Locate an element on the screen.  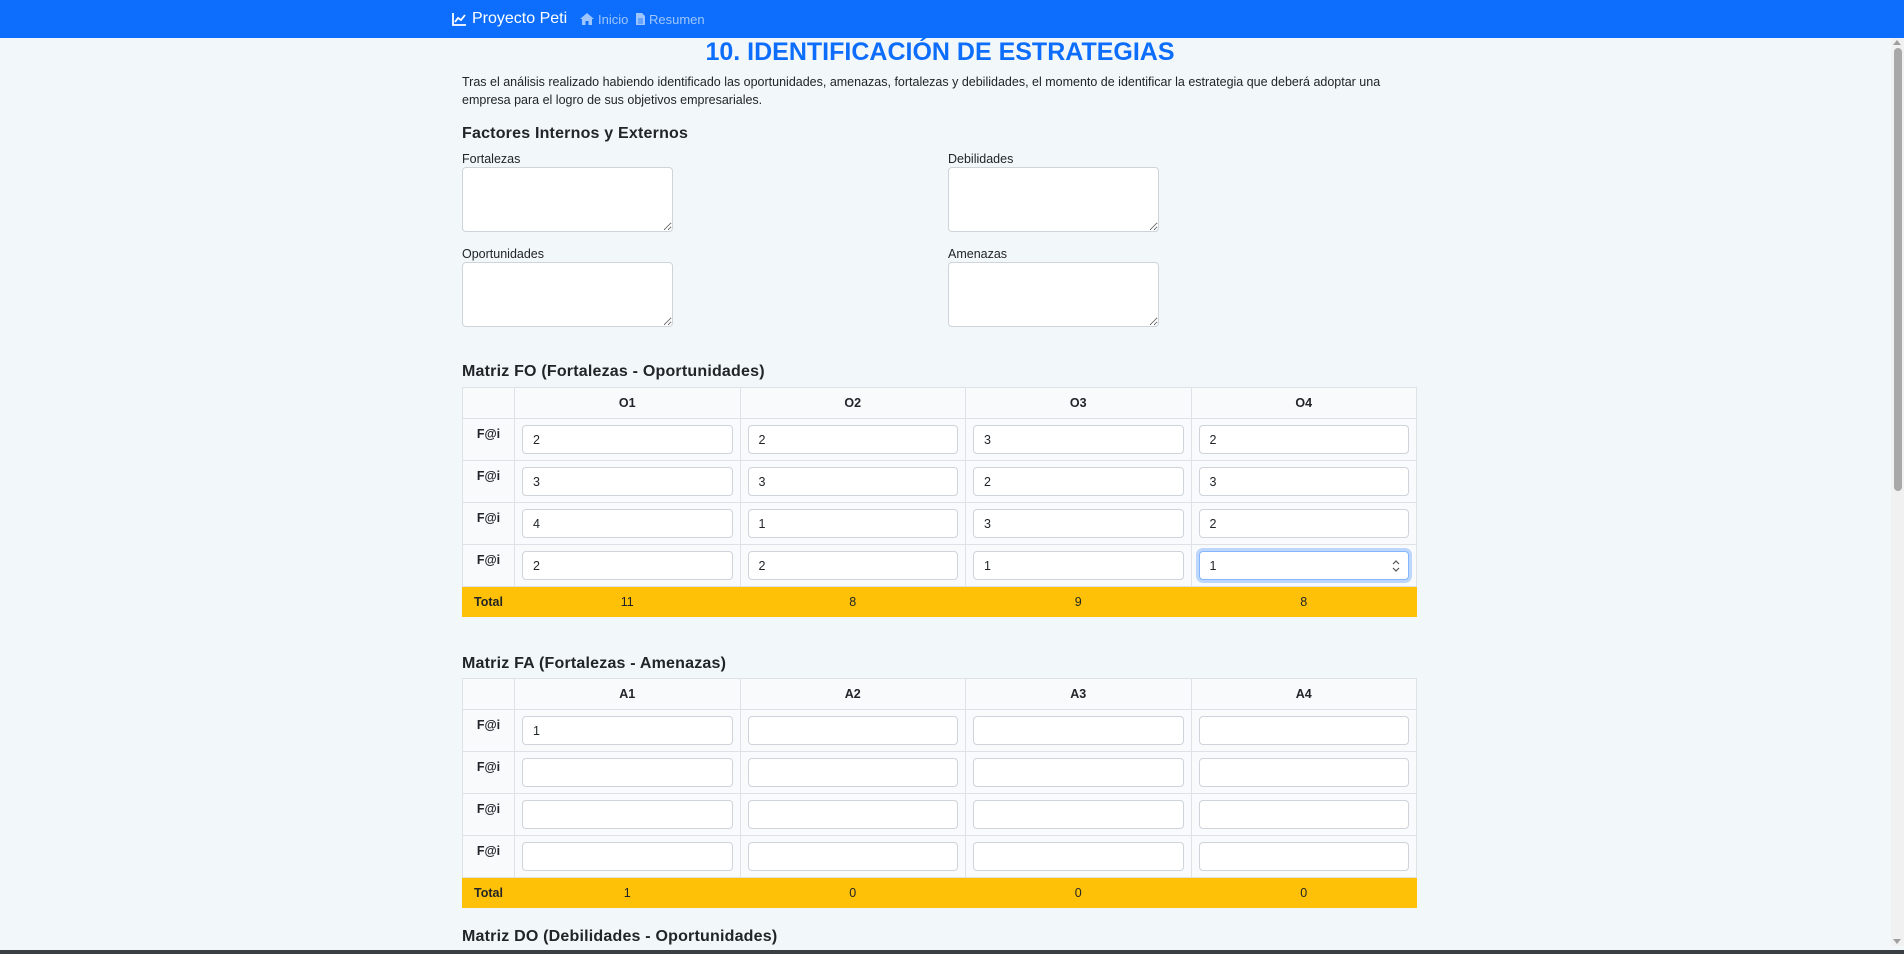
column-header: A4 is located at coordinates (1303, 694).